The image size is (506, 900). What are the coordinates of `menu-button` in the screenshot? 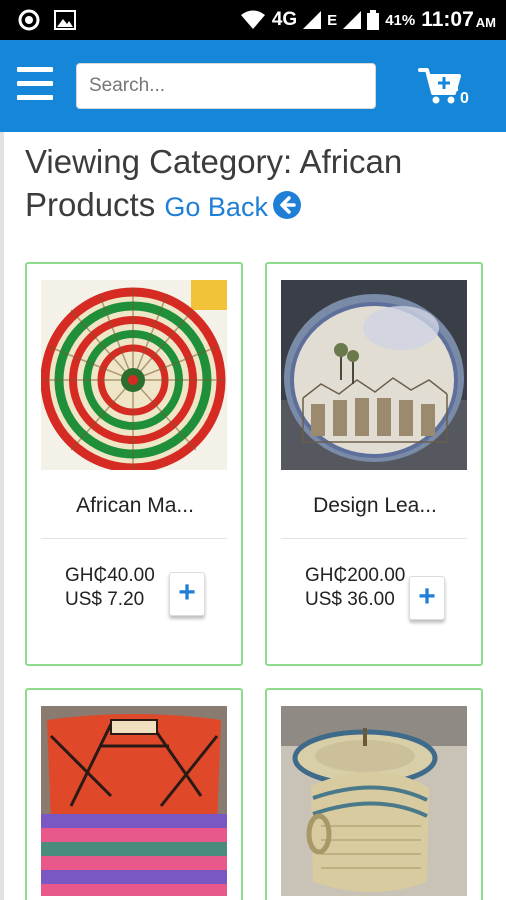 It's located at (35, 84).